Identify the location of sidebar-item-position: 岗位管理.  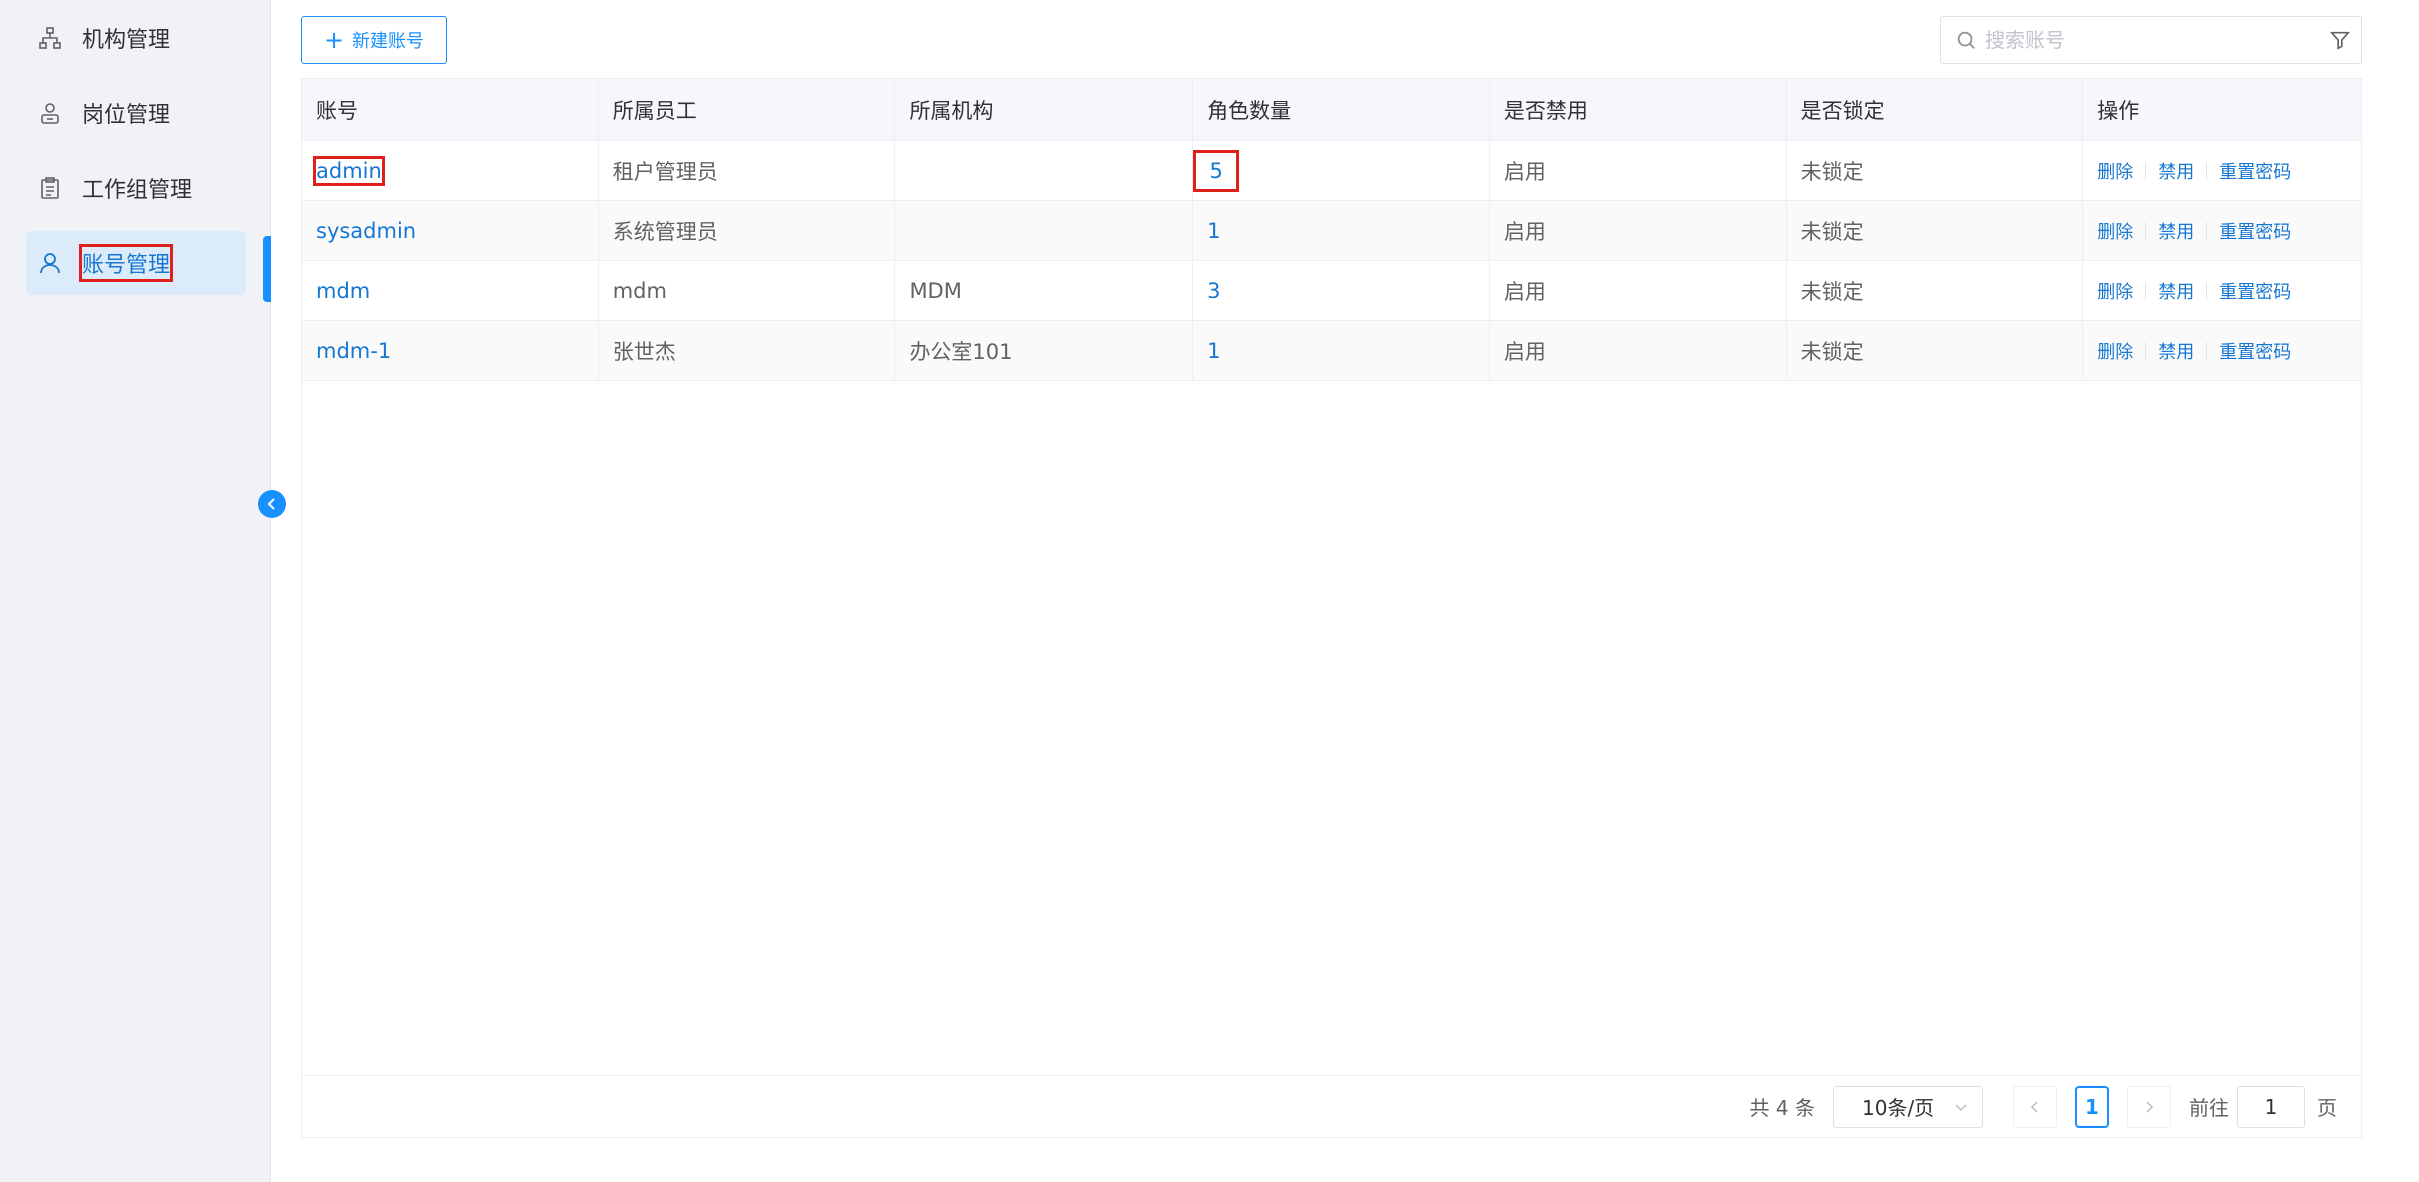
(136, 113).